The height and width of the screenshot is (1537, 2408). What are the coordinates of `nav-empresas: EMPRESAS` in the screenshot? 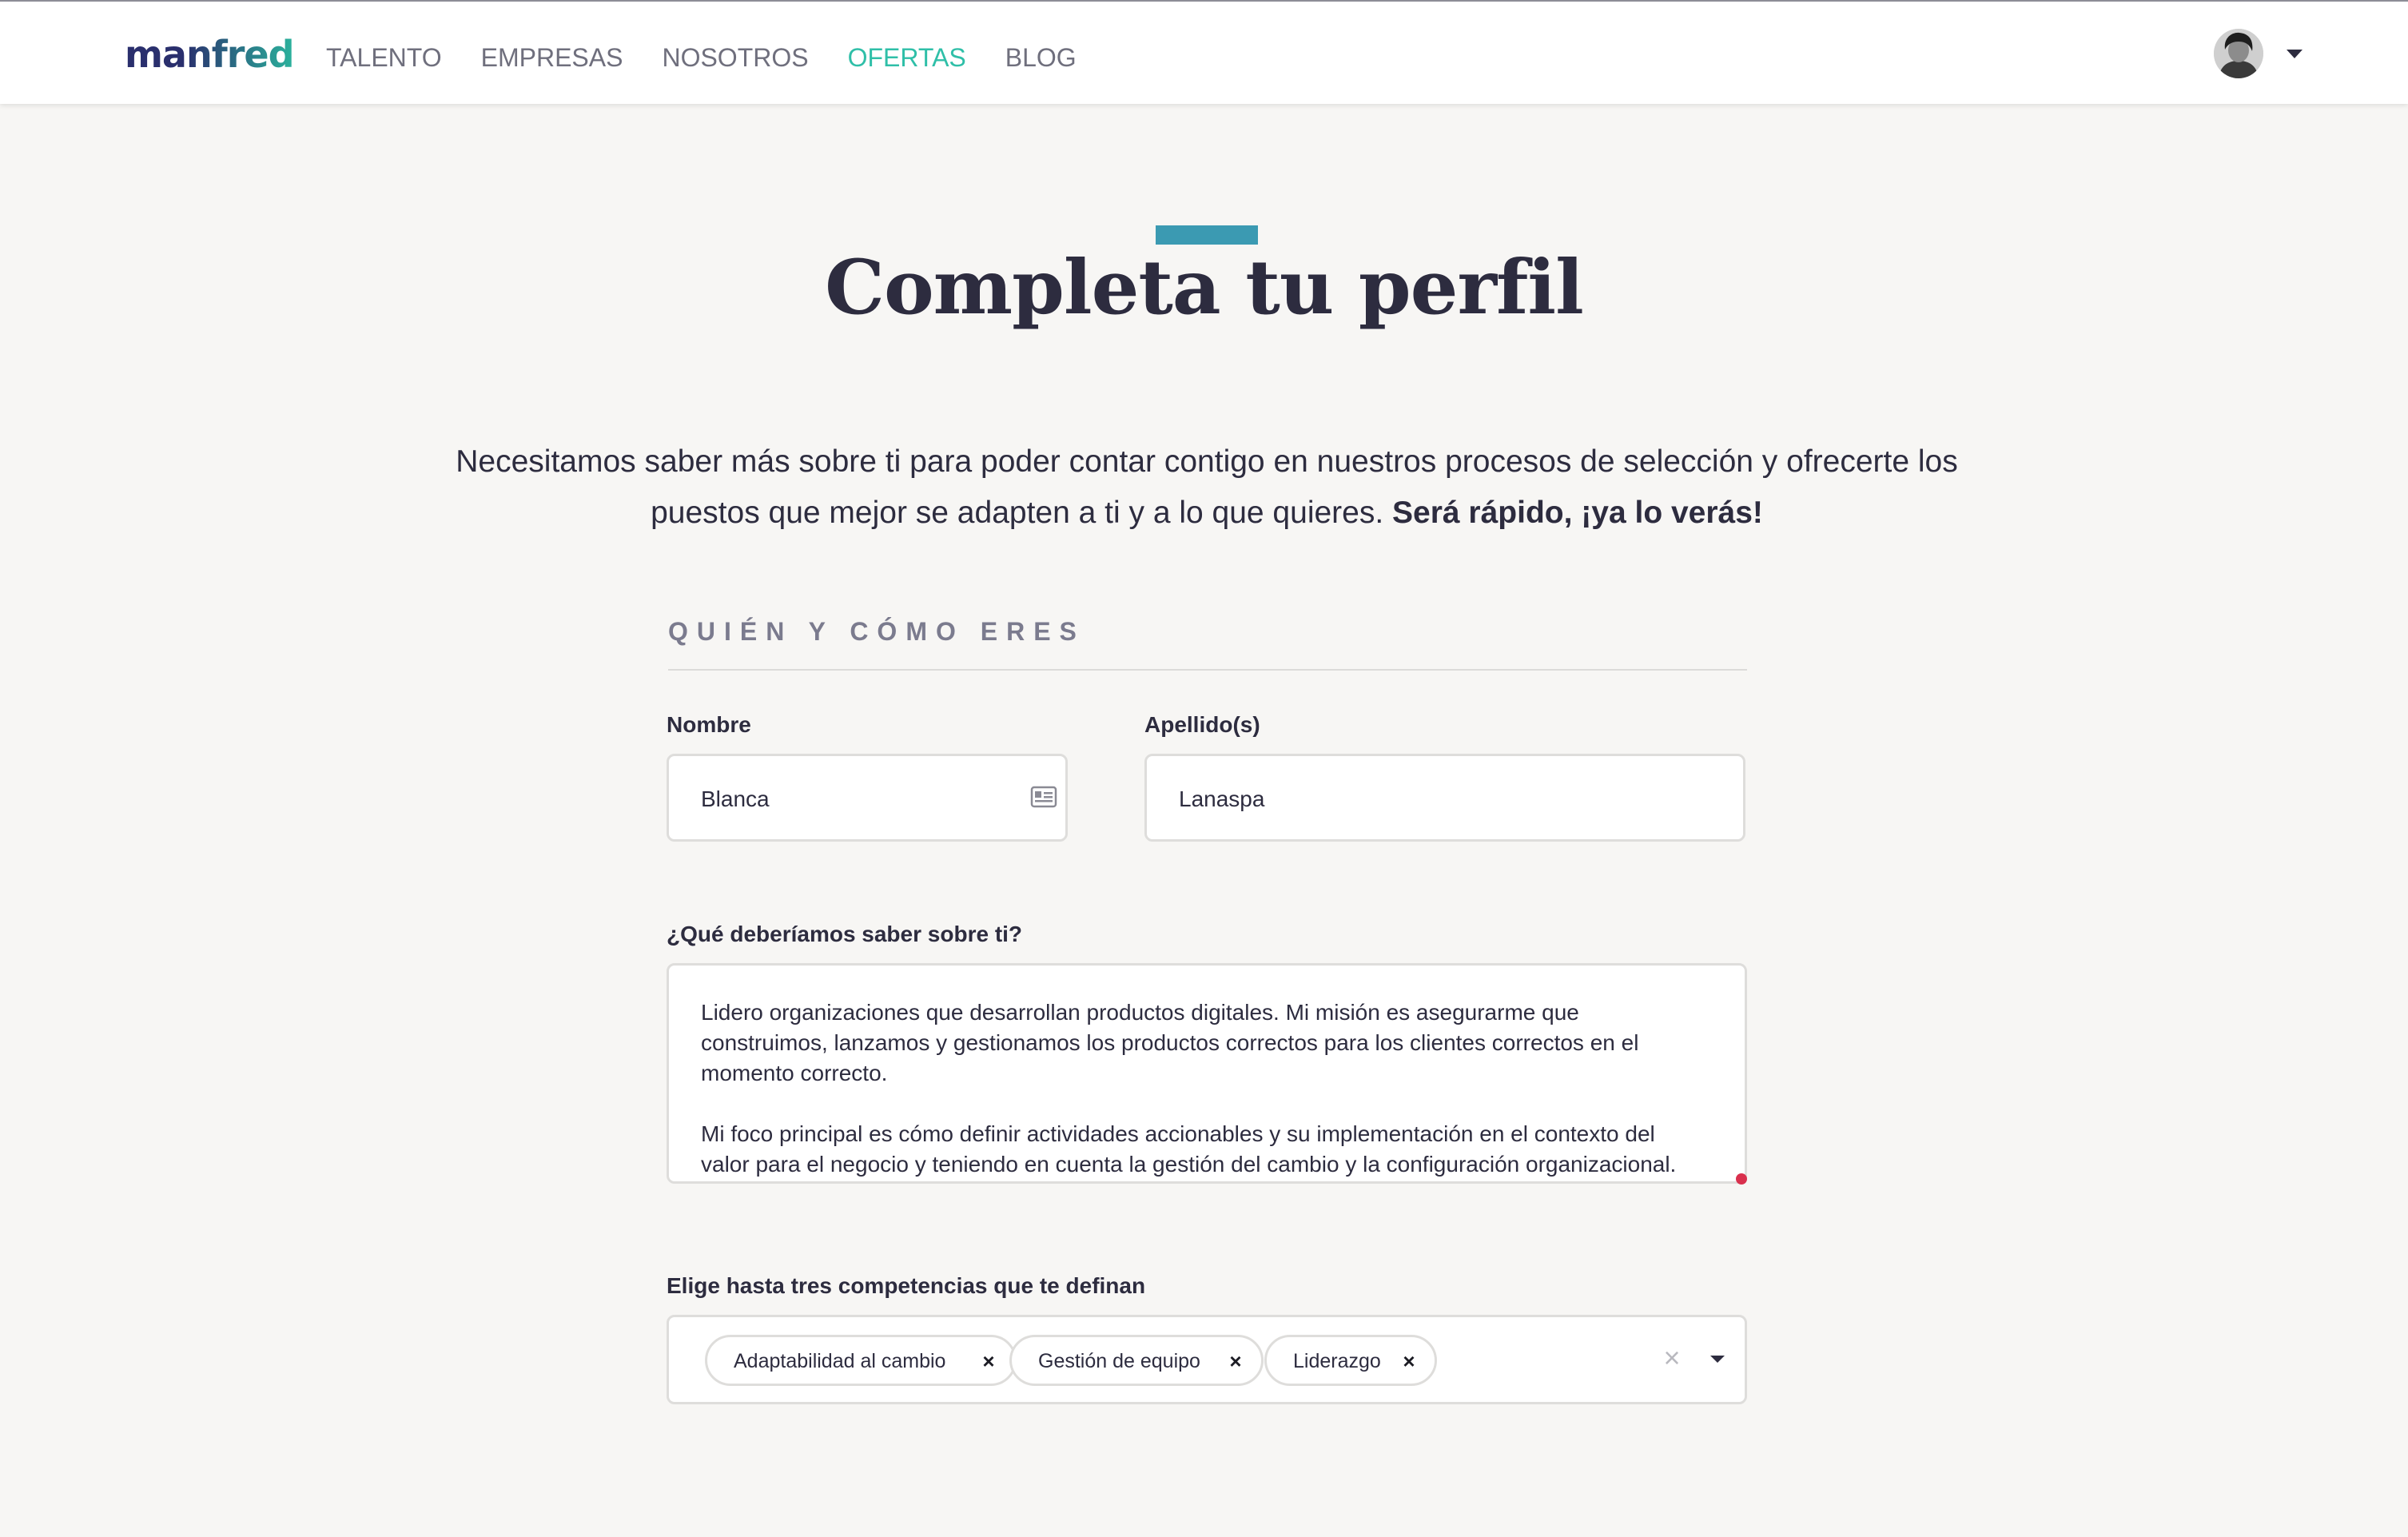 It's located at (552, 57).